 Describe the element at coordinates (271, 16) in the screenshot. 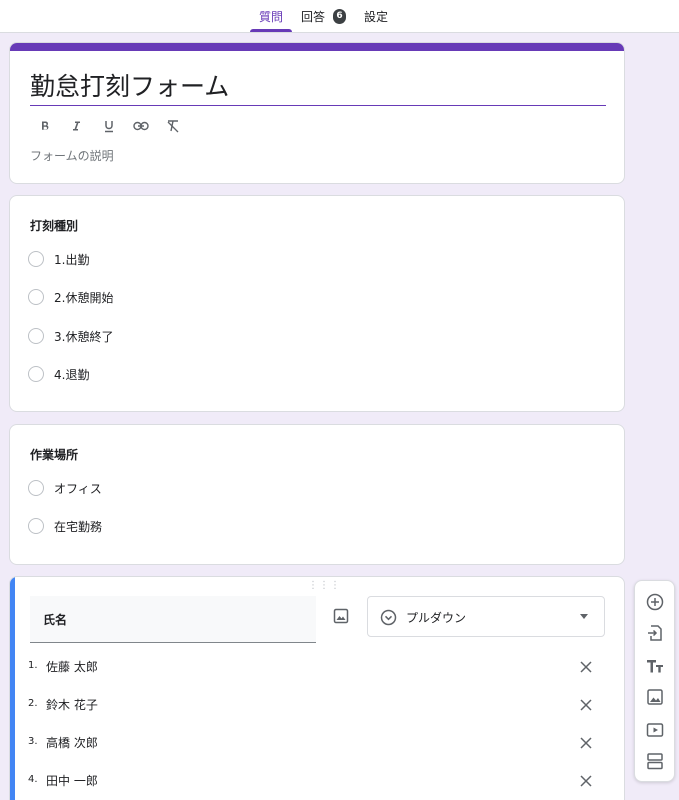

I see `tab-questions: 質問` at that location.